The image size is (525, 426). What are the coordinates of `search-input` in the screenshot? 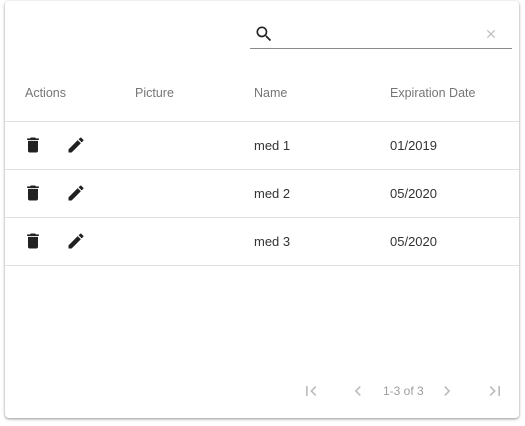 It's located at (378, 33).